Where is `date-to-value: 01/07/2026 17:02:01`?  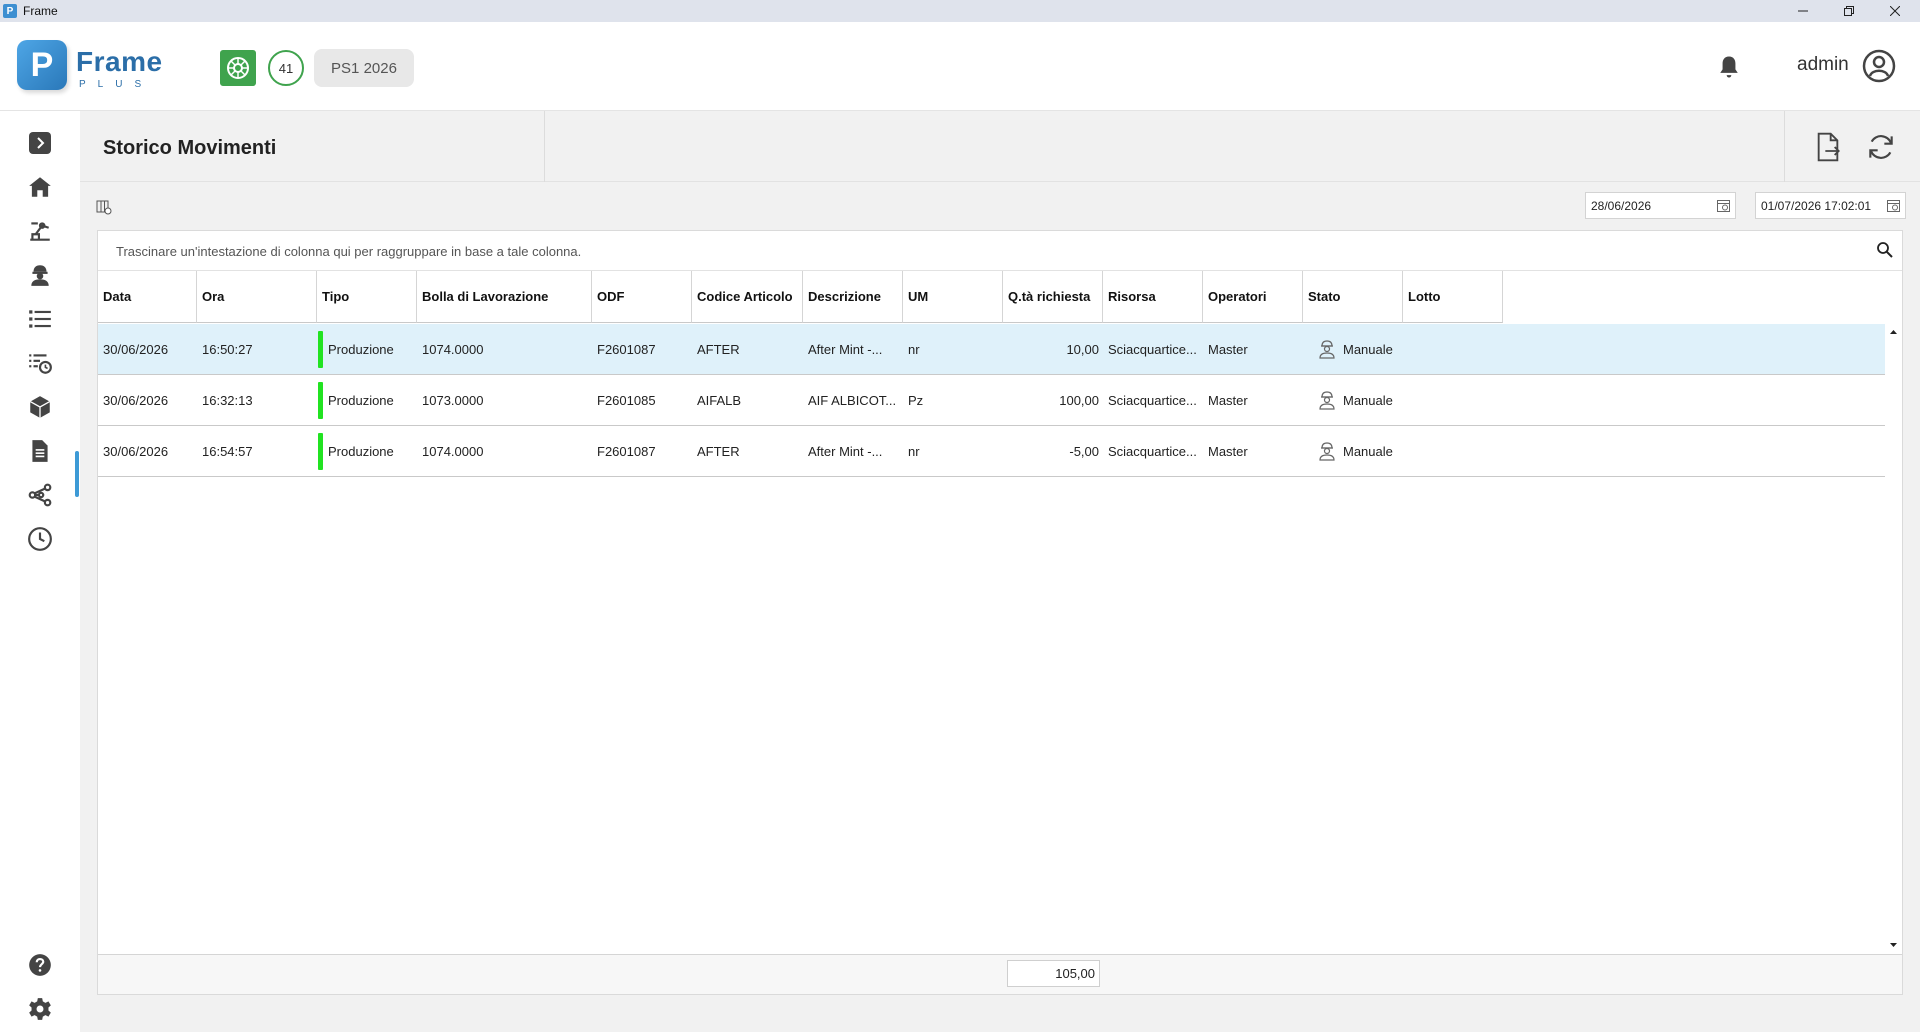
date-to-value: 01/07/2026 17:02:01 is located at coordinates (1816, 205).